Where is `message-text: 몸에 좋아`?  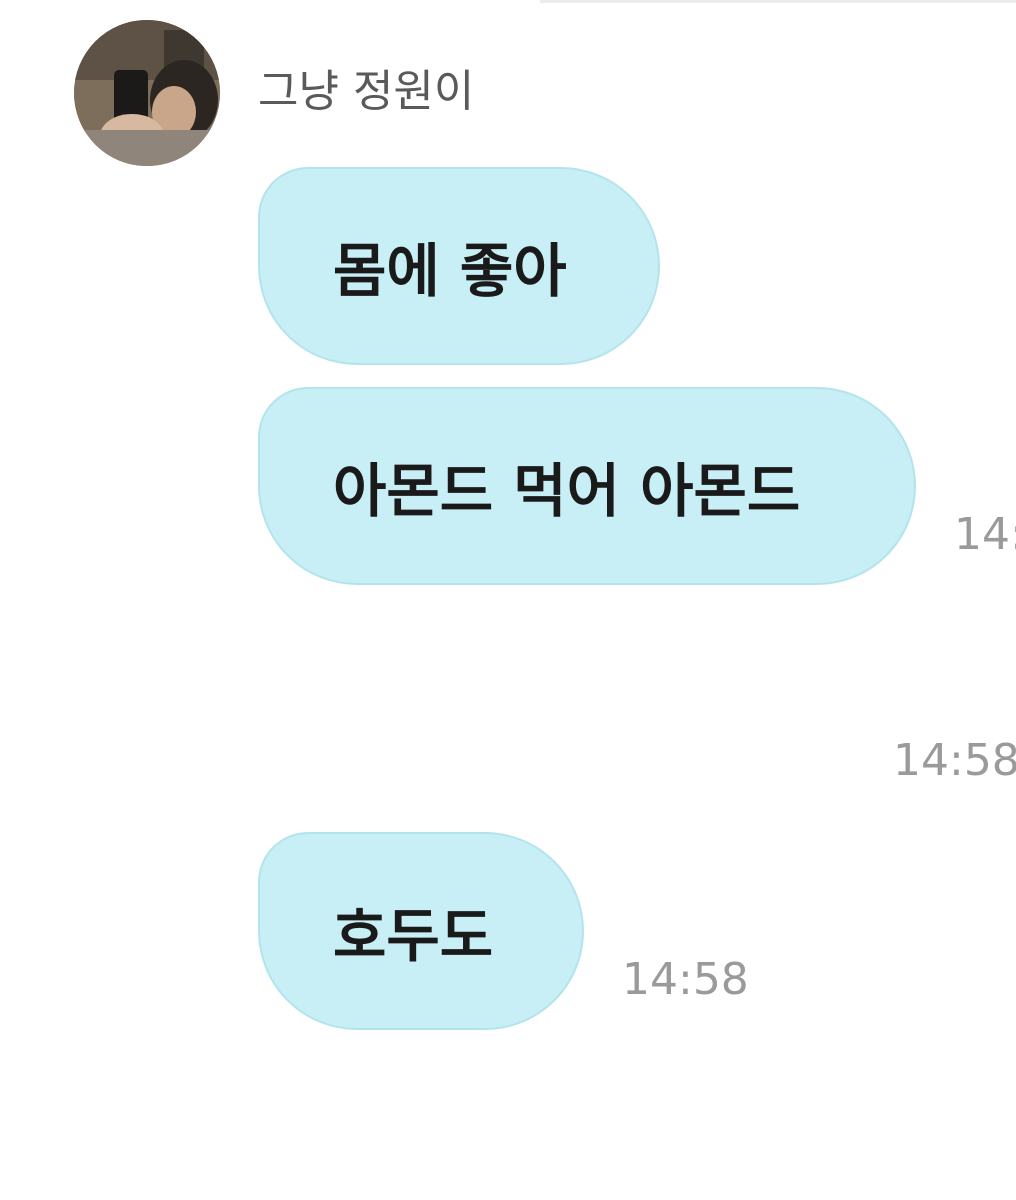
message-text: 몸에 좋아 is located at coordinates (450, 271).